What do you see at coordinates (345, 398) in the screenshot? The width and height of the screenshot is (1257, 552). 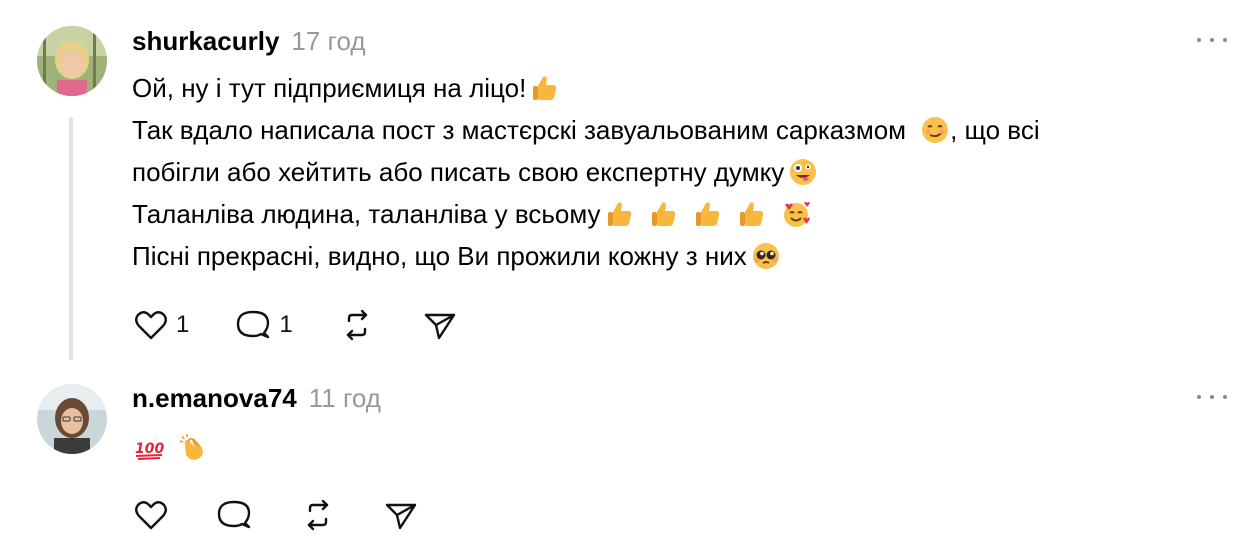 I see `timestamp: 11 год` at bounding box center [345, 398].